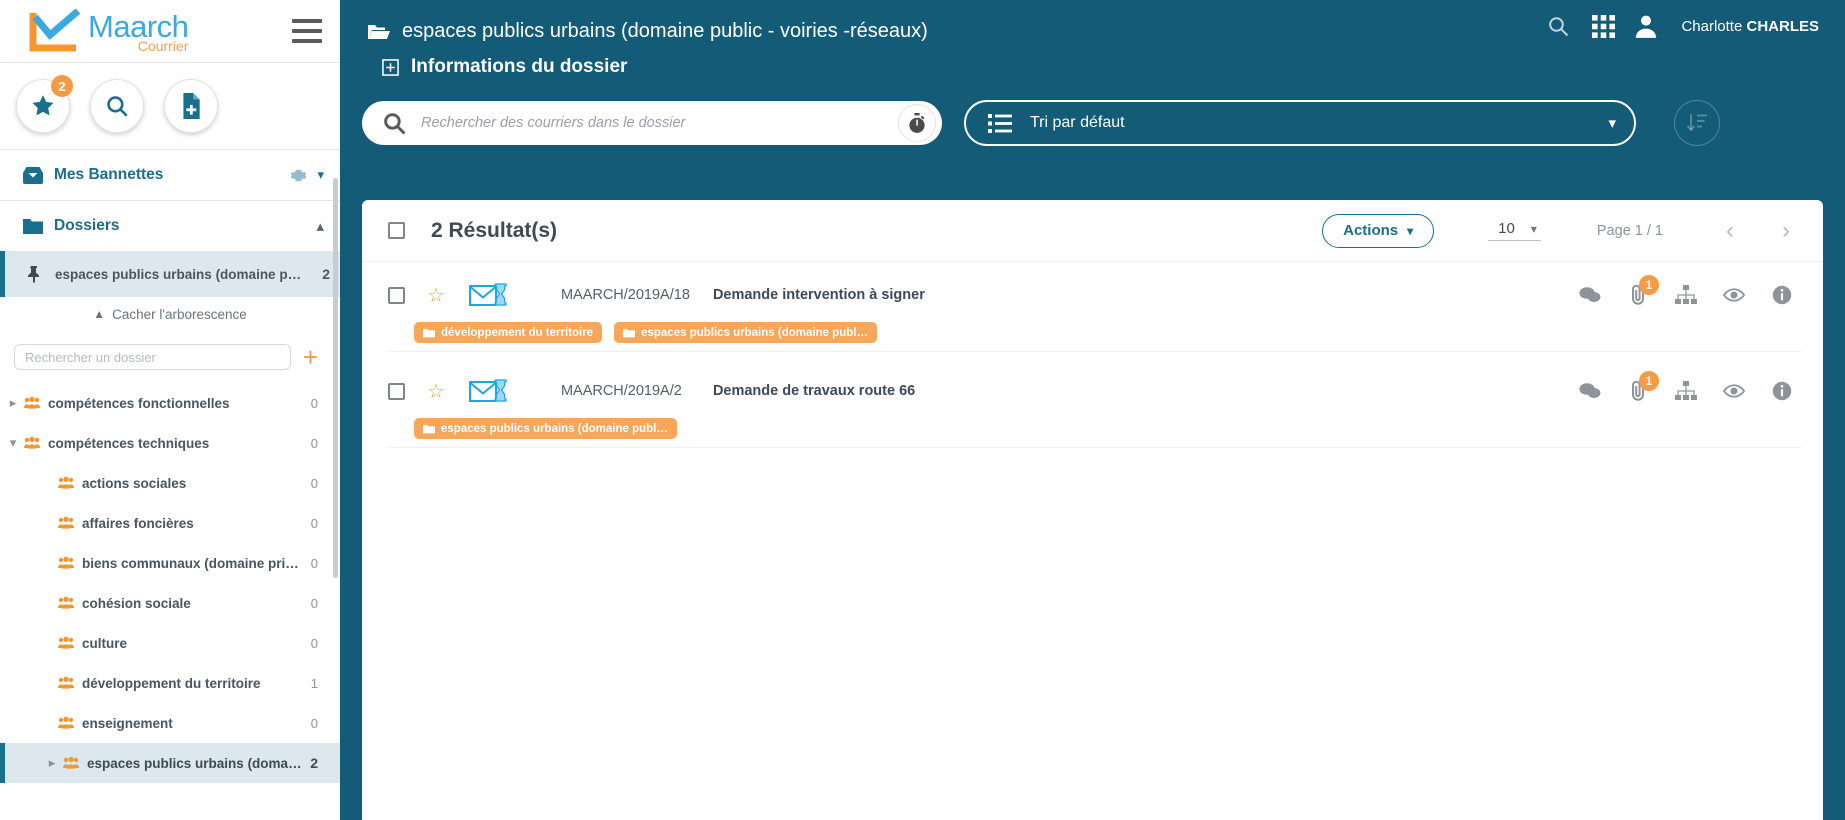 This screenshot has height=820, width=1845. What do you see at coordinates (170, 226) in the screenshot?
I see `sidebar-item-folders: Dossiers ▴` at bounding box center [170, 226].